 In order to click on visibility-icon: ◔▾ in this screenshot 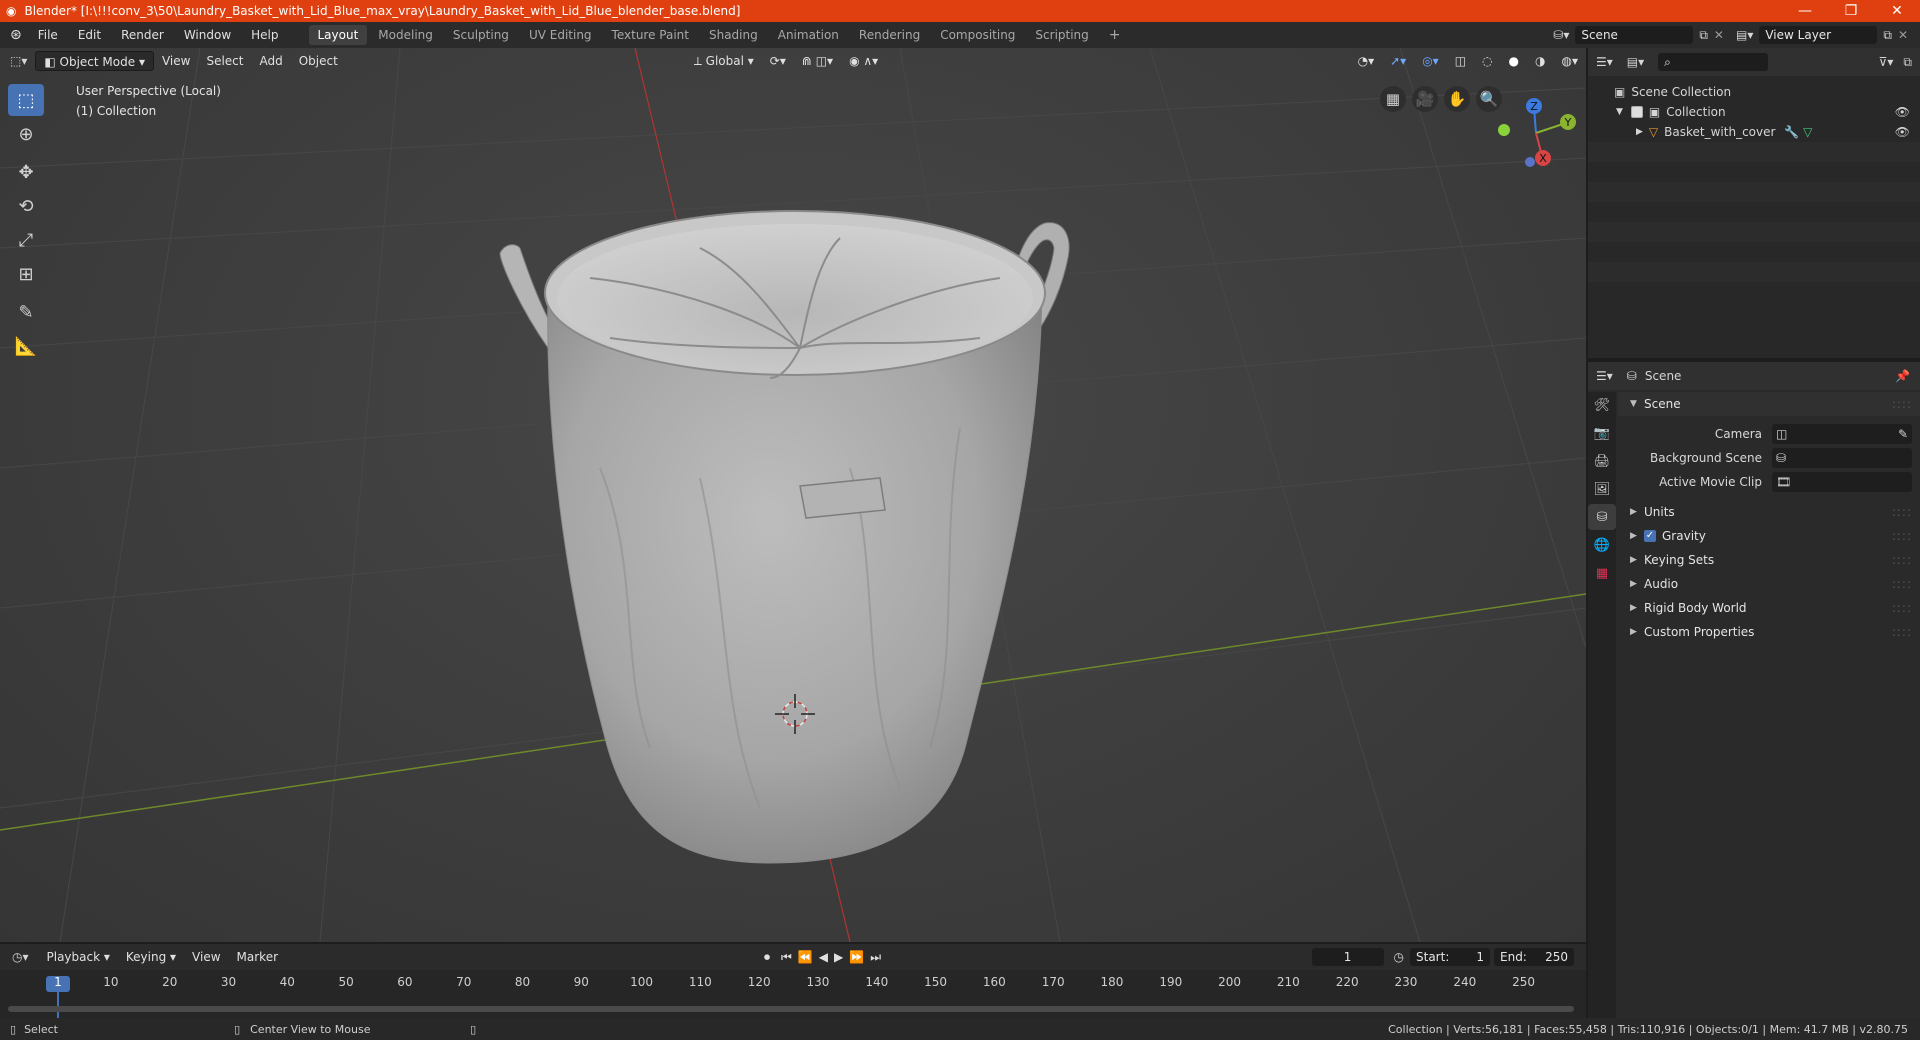, I will do `click(1366, 61)`.